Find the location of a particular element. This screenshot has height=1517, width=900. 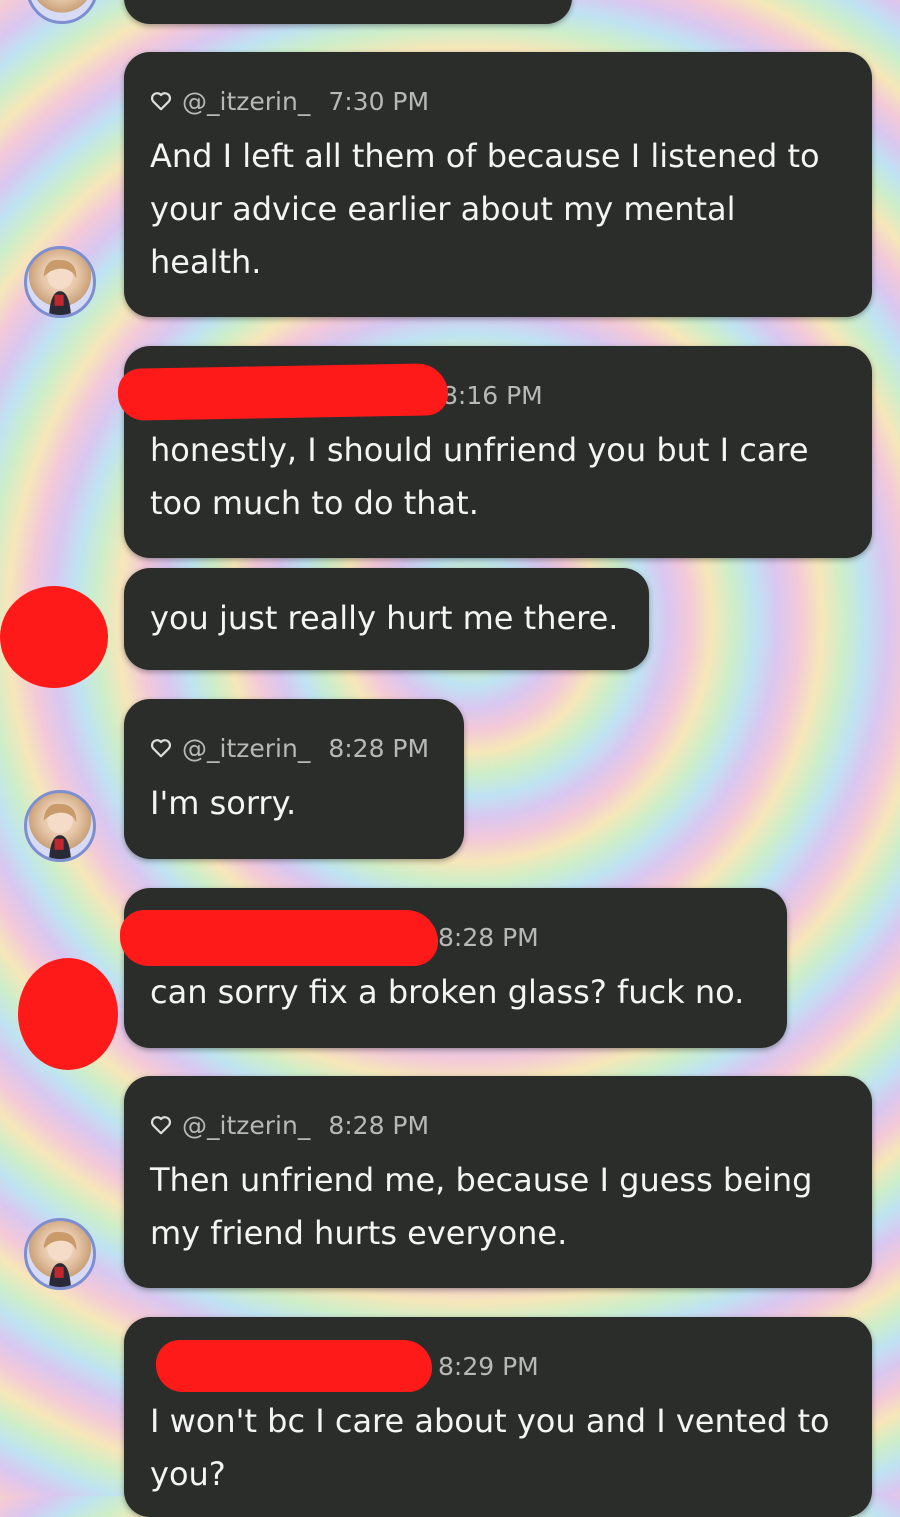

message-bubble: you just really hurt me there. is located at coordinates (386, 619).